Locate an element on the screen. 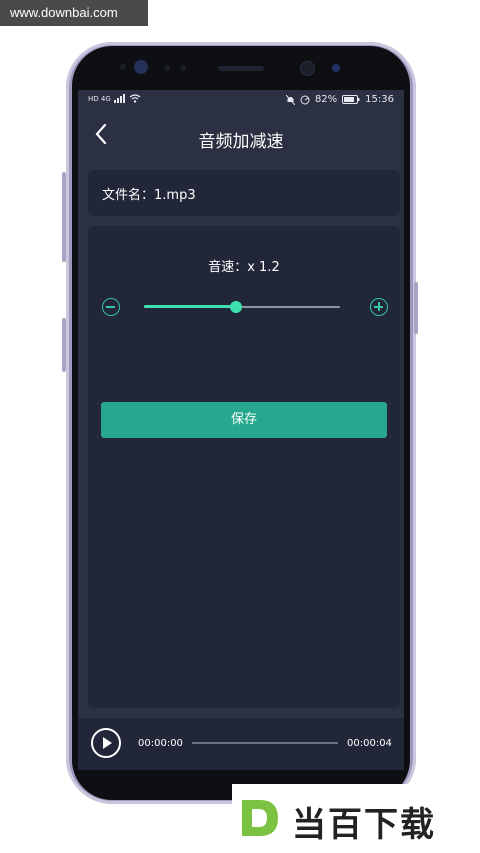 The height and width of the screenshot is (853, 480). save-button: 保存 is located at coordinates (244, 420).